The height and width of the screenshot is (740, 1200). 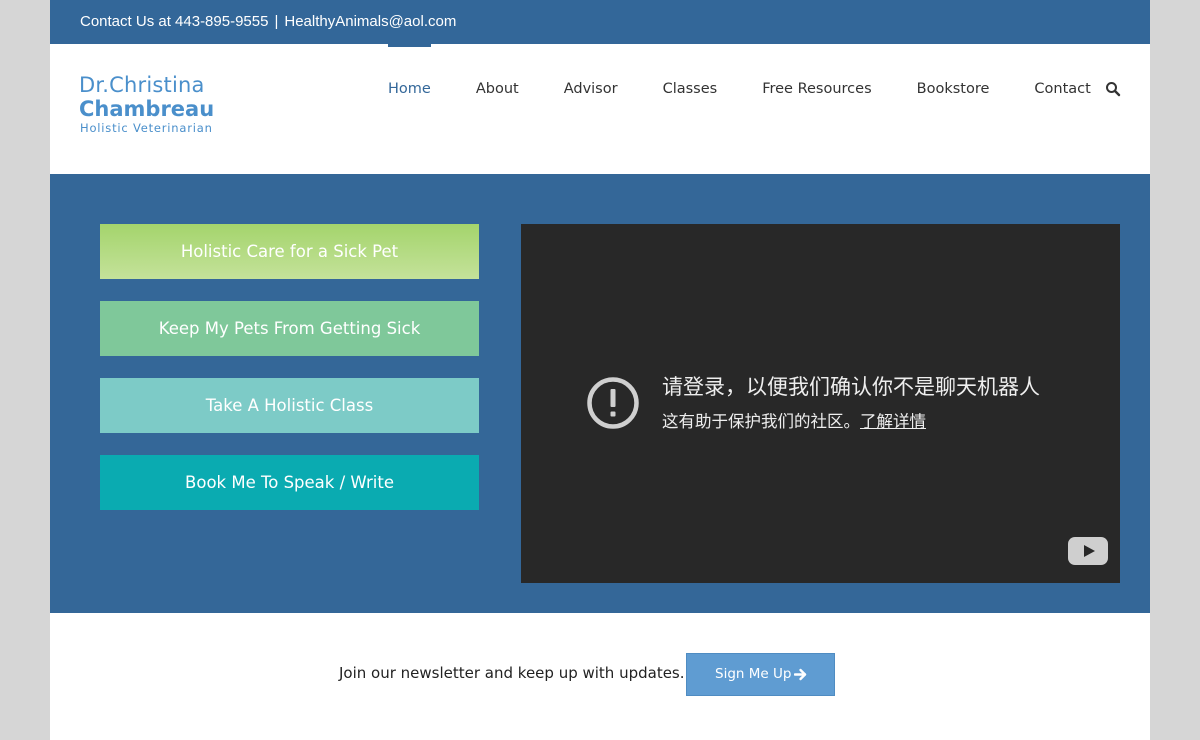 What do you see at coordinates (761, 421) in the screenshot?
I see `video-signin-text: 这有助于保护我们的社区。` at bounding box center [761, 421].